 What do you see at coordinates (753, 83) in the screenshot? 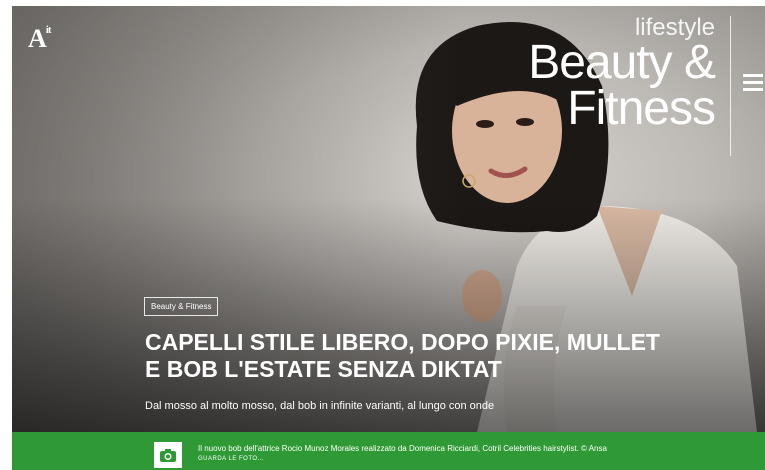
I see `hamburger-icon` at bounding box center [753, 83].